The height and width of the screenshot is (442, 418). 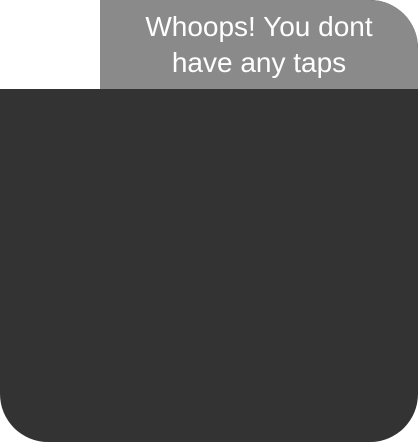 I want to click on empty-taps-message: Whoops! You dont have any taps, so click(x=259, y=44).